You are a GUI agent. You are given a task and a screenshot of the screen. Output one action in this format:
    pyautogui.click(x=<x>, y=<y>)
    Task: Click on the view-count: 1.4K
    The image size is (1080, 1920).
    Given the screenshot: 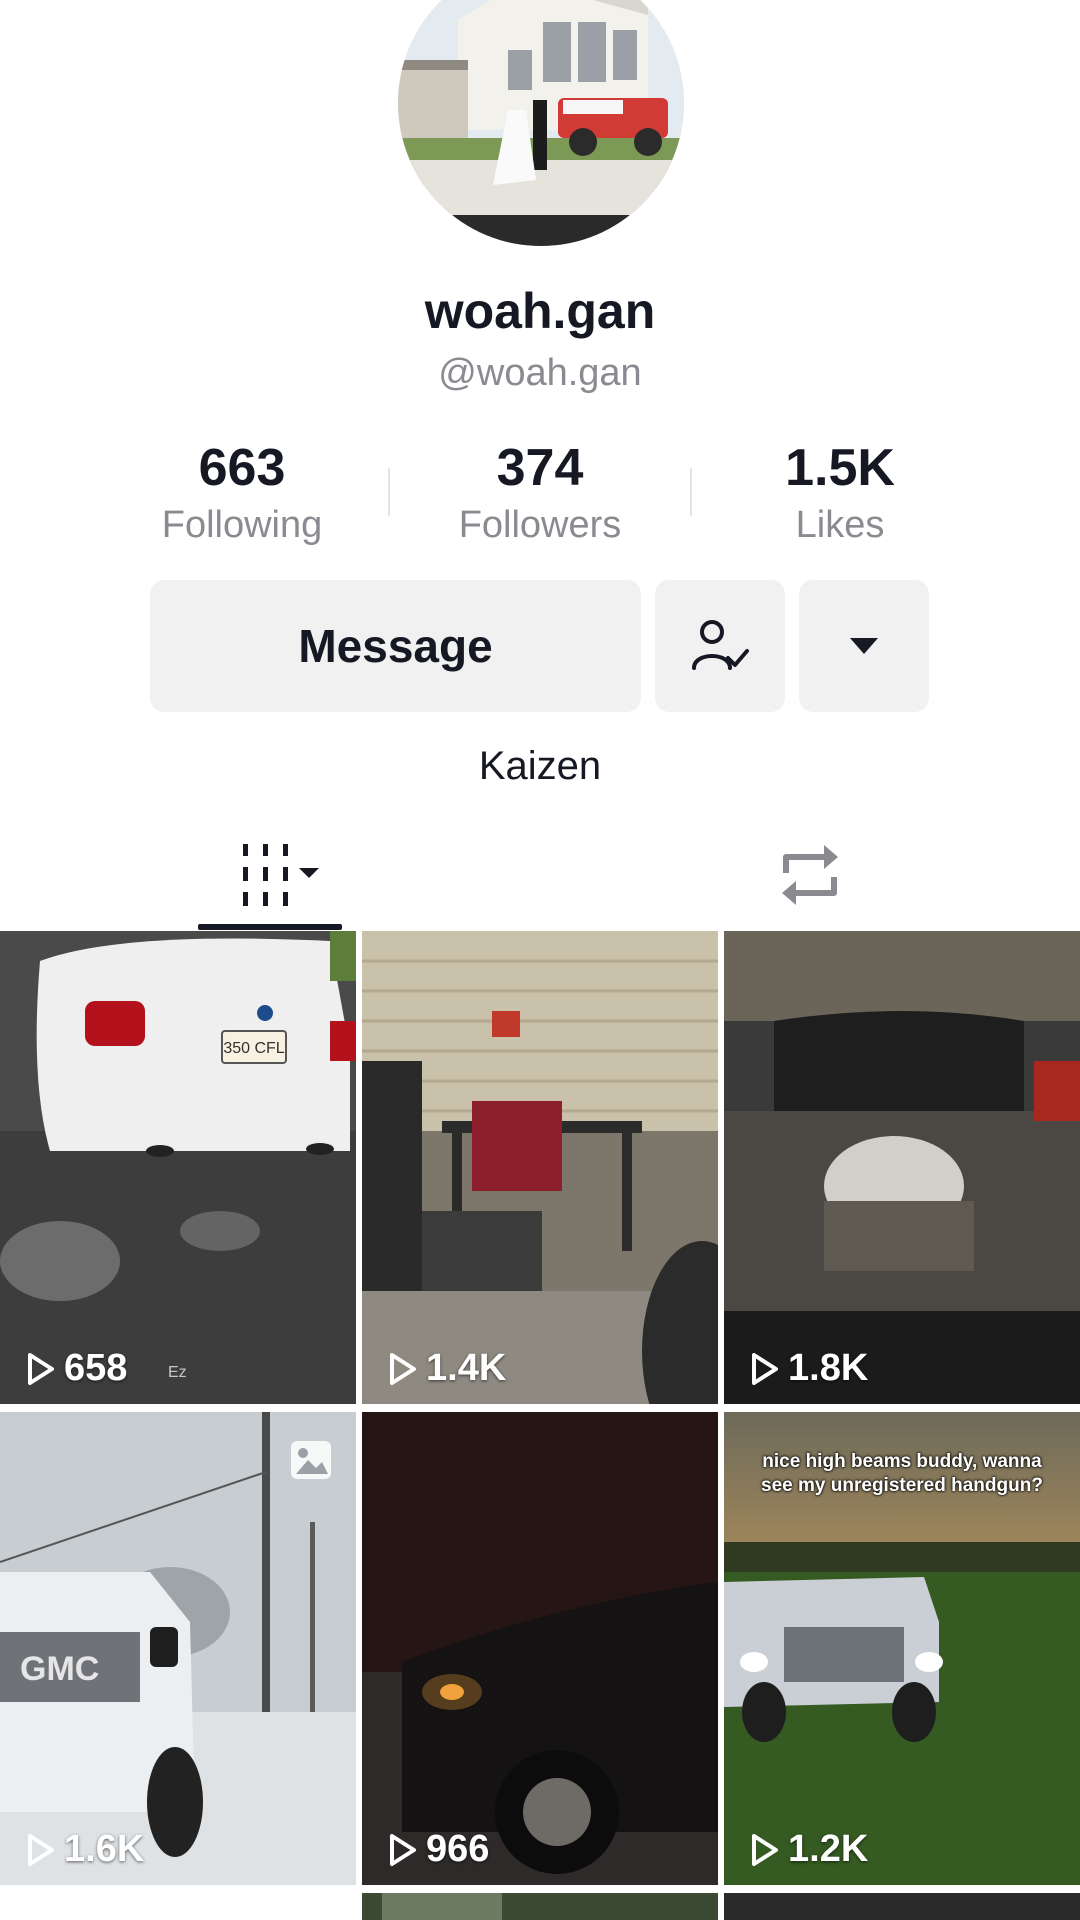 What is the action you would take?
    pyautogui.click(x=447, y=1368)
    